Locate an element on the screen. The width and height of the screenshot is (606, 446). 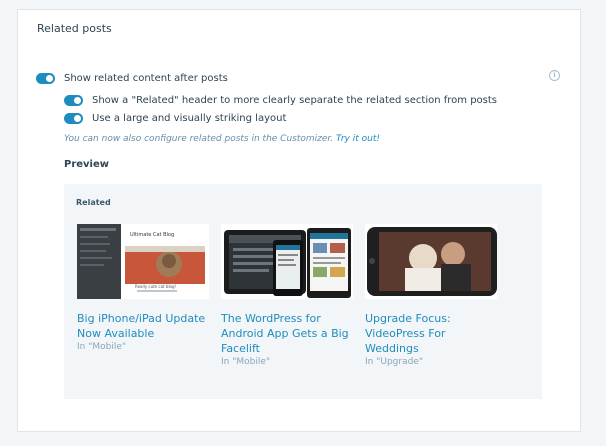
thumb-post-title: Really cute cat blog! is located at coordinates (156, 286).